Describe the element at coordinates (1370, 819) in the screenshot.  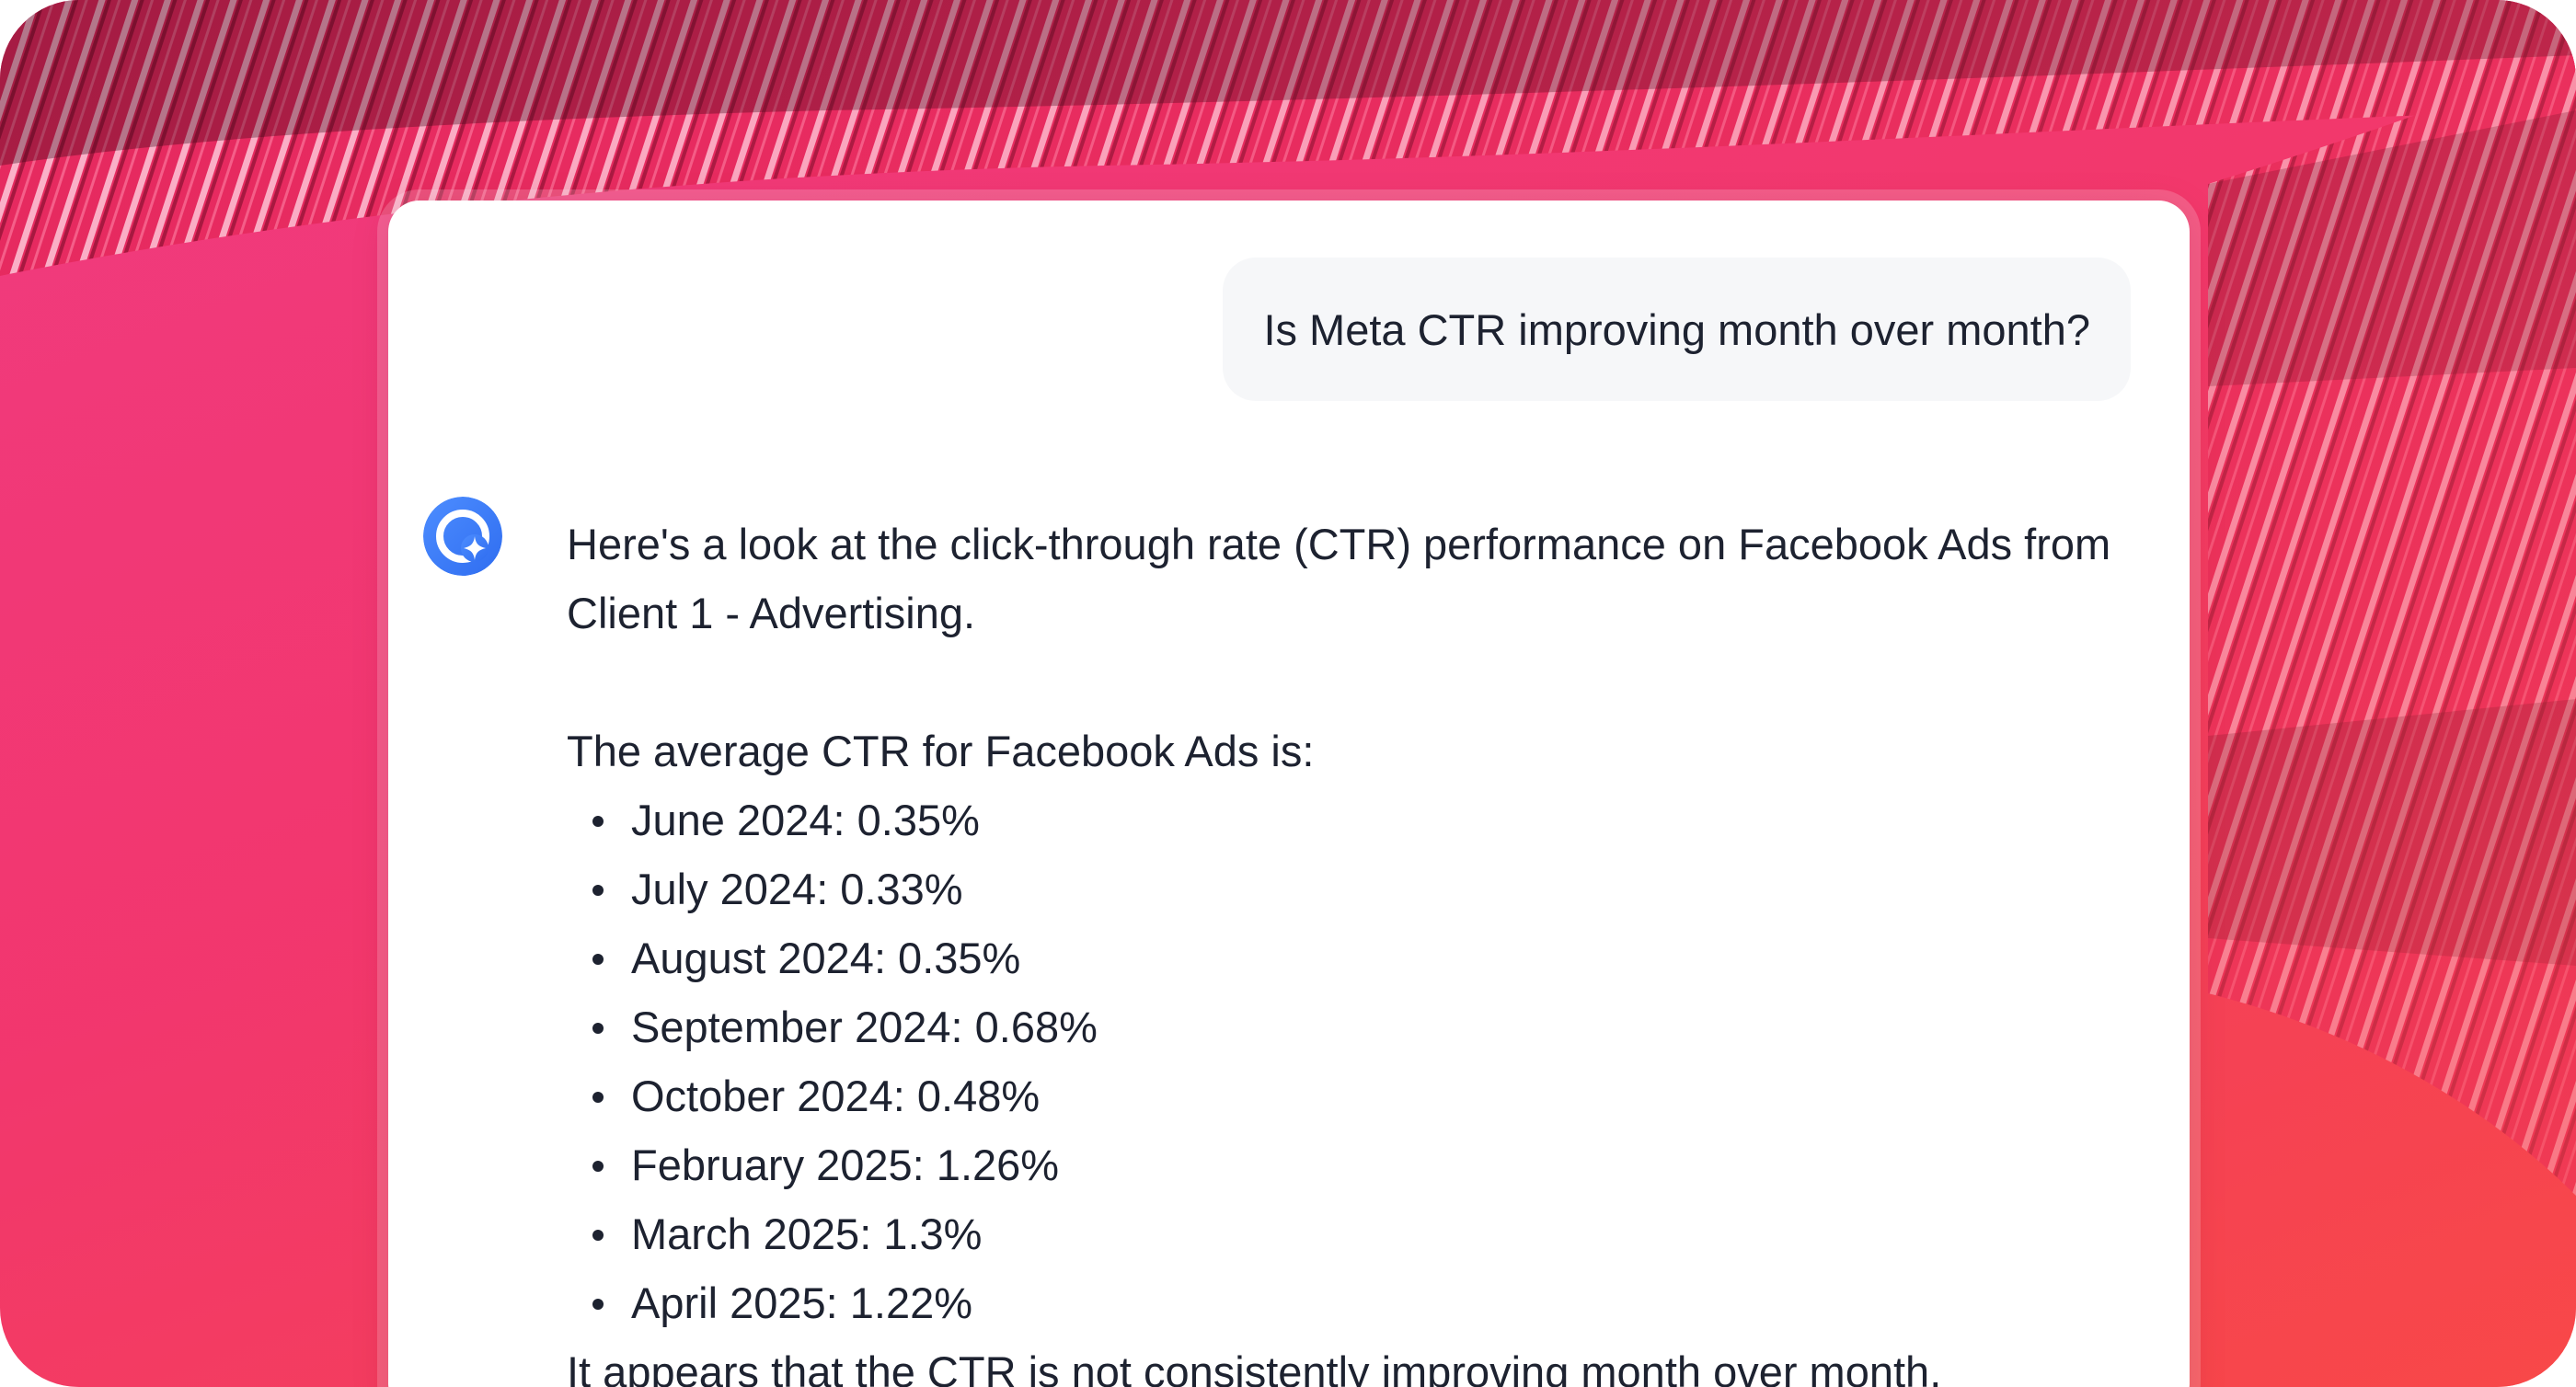
I see `list-item: June 2024: 0.35%` at that location.